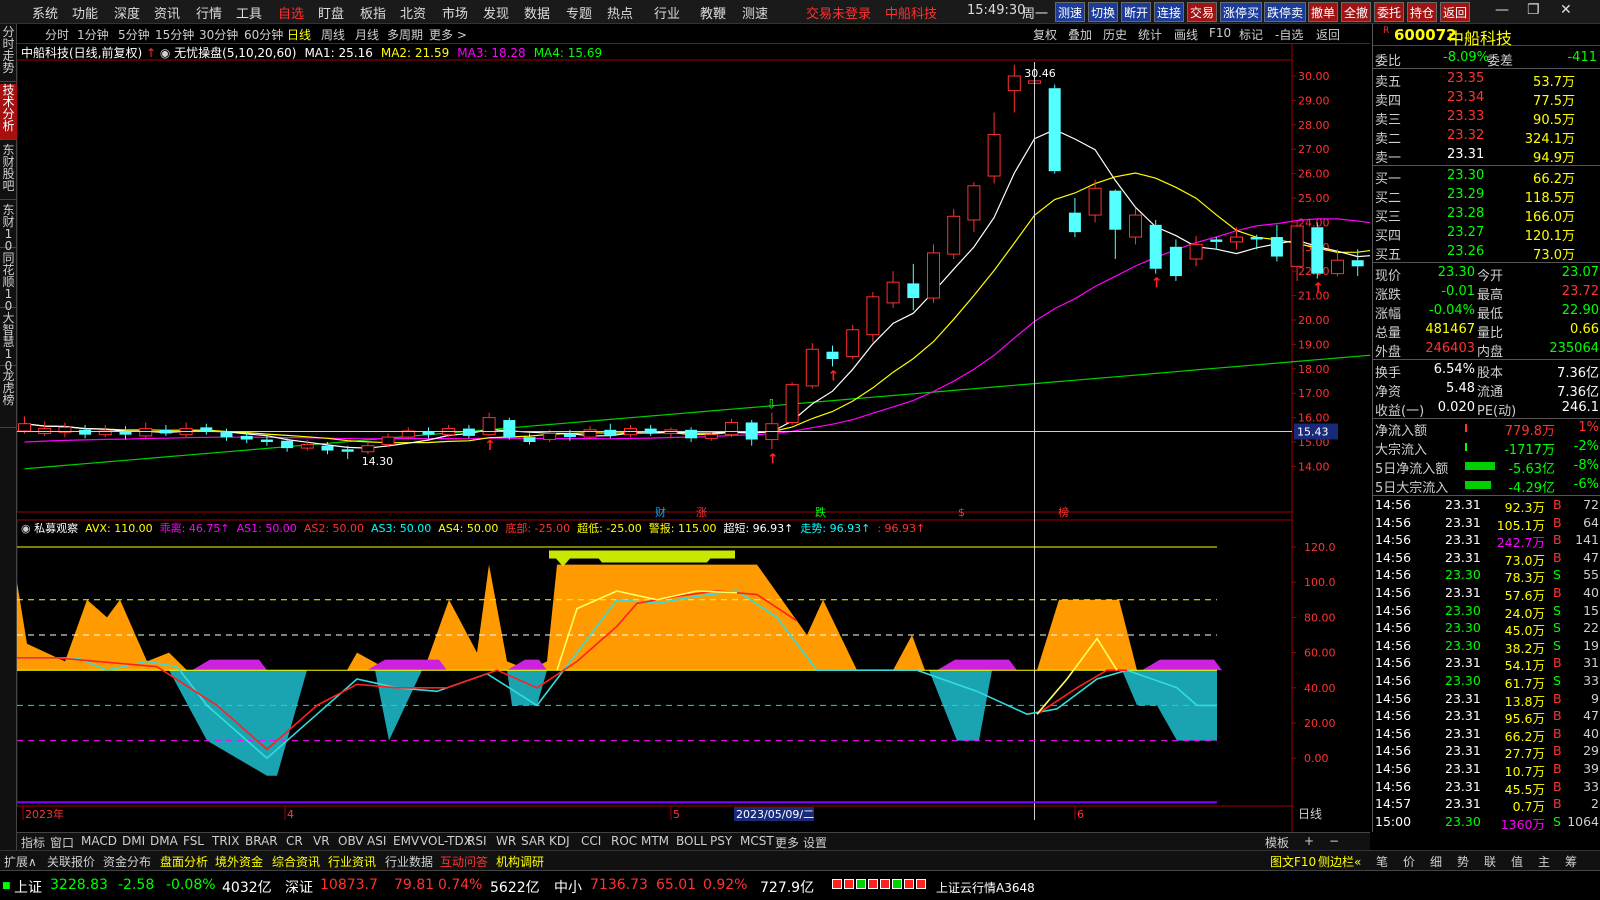  I want to click on chart-tool-3: 统计, so click(1150, 34).